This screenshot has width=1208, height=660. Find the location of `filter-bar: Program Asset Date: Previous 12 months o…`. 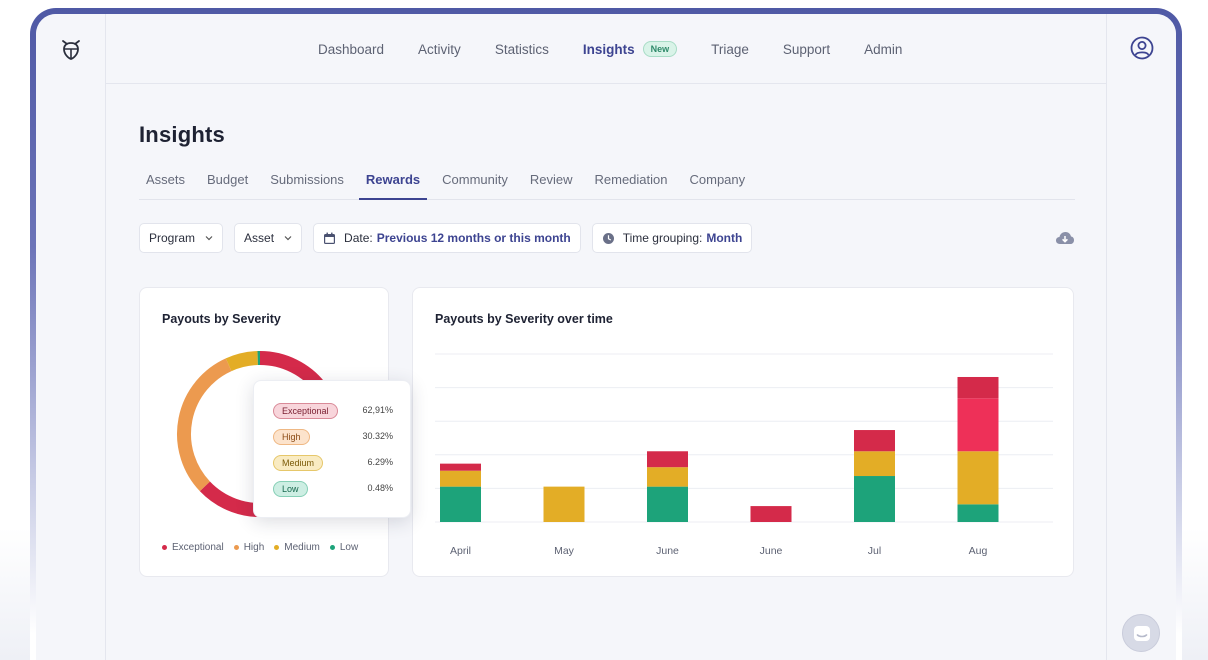

filter-bar: Program Asset Date: Previous 12 months o… is located at coordinates (451, 238).